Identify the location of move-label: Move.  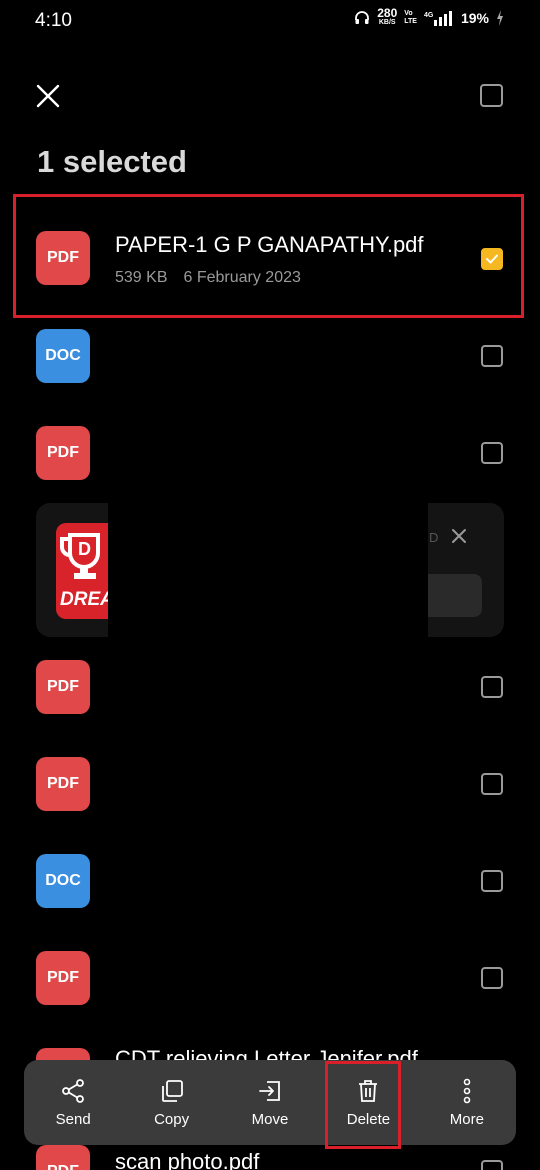
(270, 1119).